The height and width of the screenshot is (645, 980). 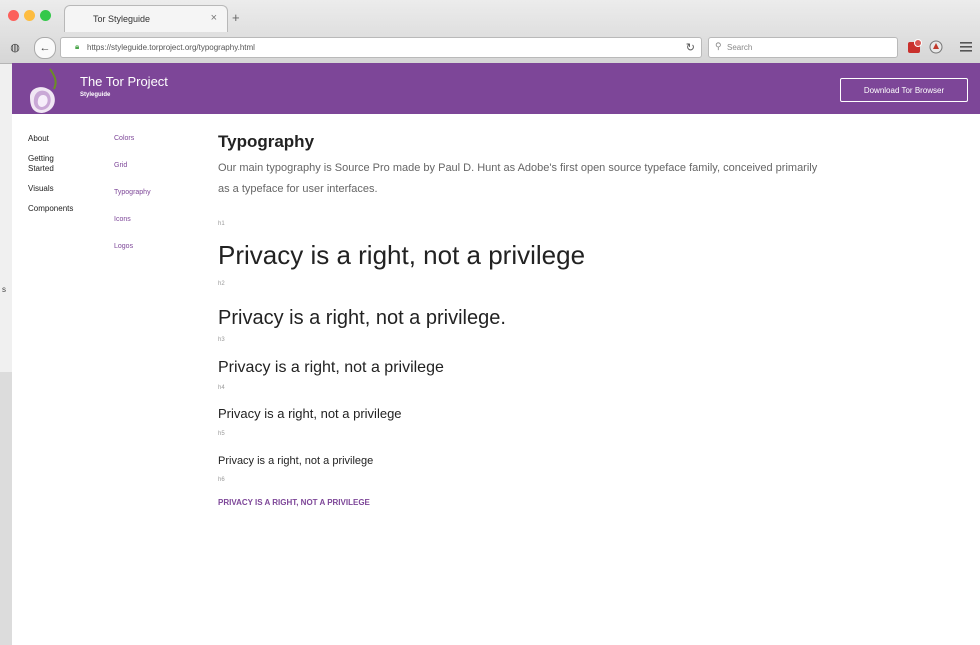 I want to click on sub-nav-item-icons: Icons, so click(x=149, y=220).